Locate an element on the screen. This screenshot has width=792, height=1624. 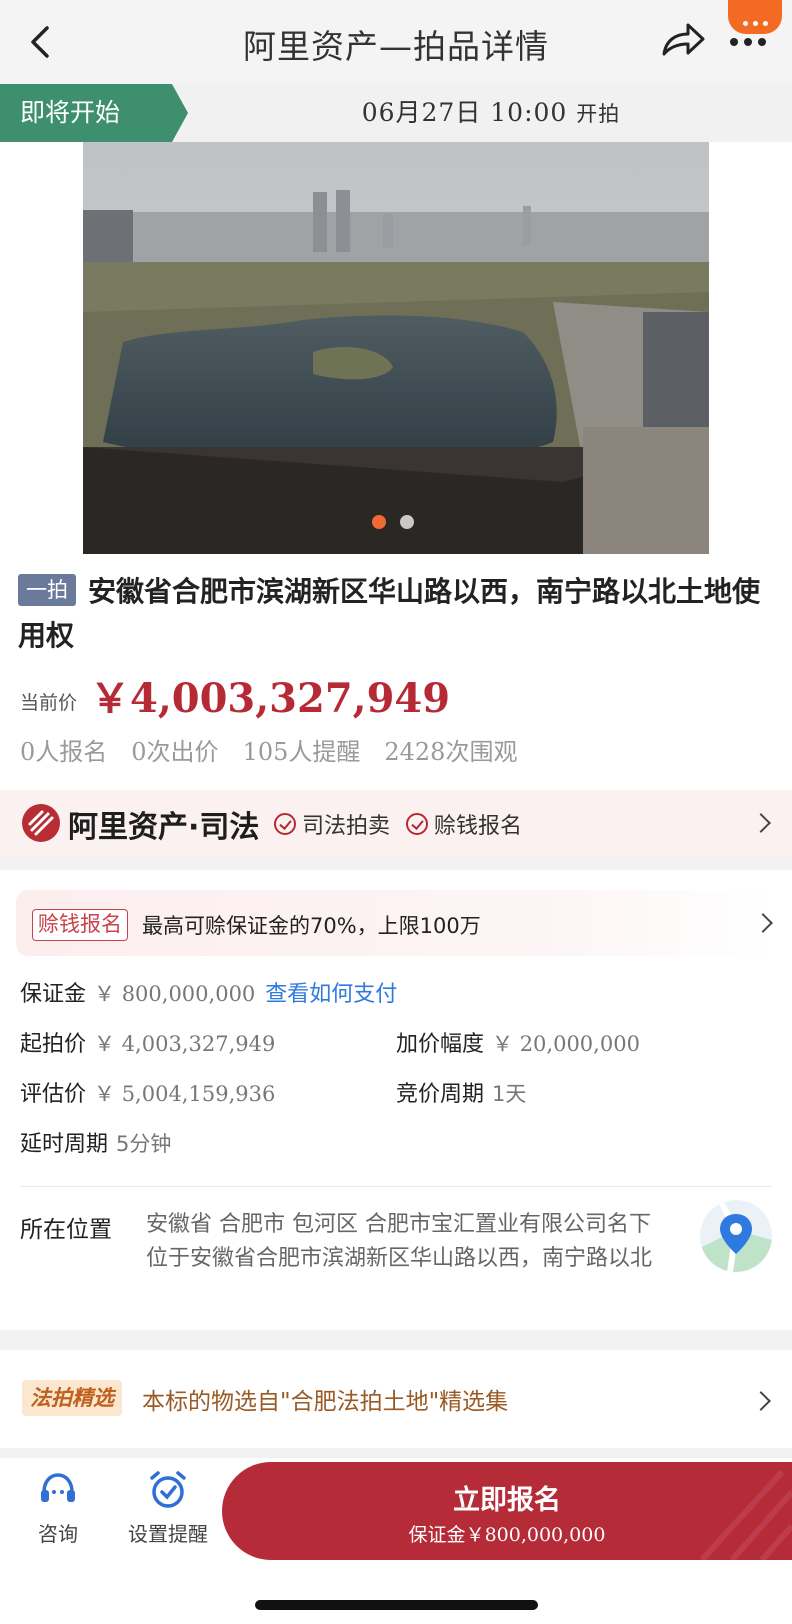
appraisal-row: 评估价 ￥ 5,004,159,936 is located at coordinates (147, 1092).